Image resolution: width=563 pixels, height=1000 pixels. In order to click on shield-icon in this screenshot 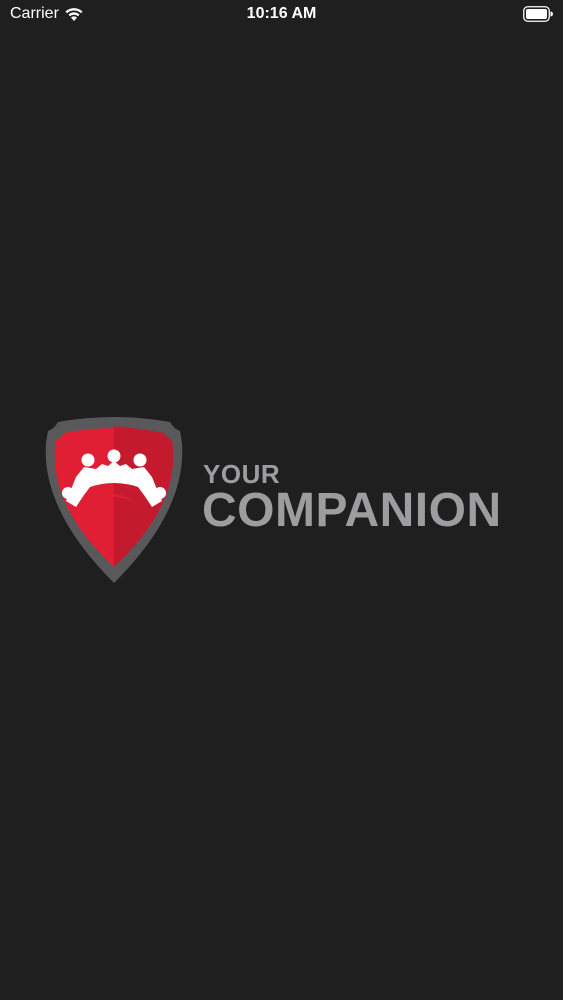, I will do `click(114, 500)`.